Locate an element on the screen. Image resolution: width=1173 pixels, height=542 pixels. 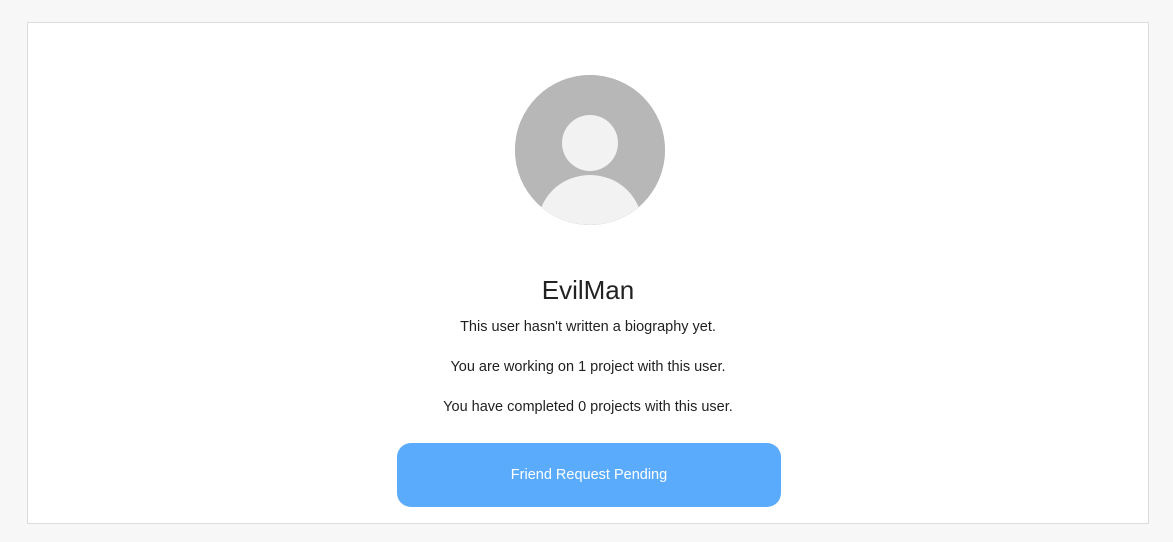
friend-request-pending-button: Friend Request Pending is located at coordinates (589, 475).